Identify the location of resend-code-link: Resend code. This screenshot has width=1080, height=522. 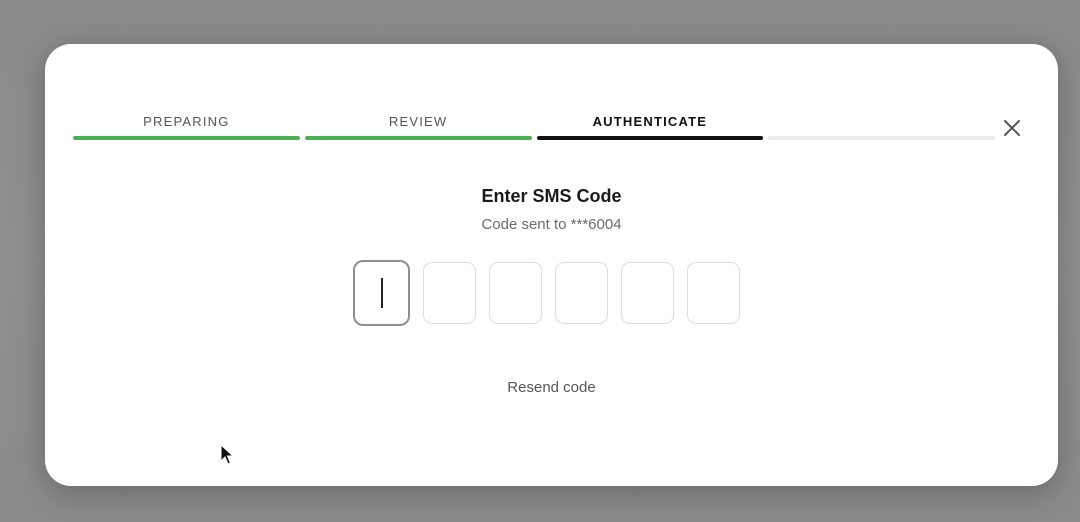
(551, 387).